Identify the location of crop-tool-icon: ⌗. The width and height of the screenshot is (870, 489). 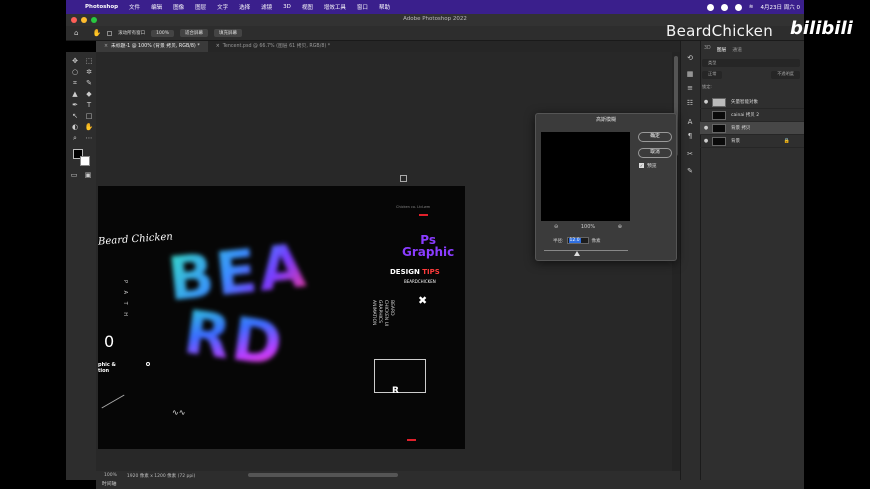
(75, 83).